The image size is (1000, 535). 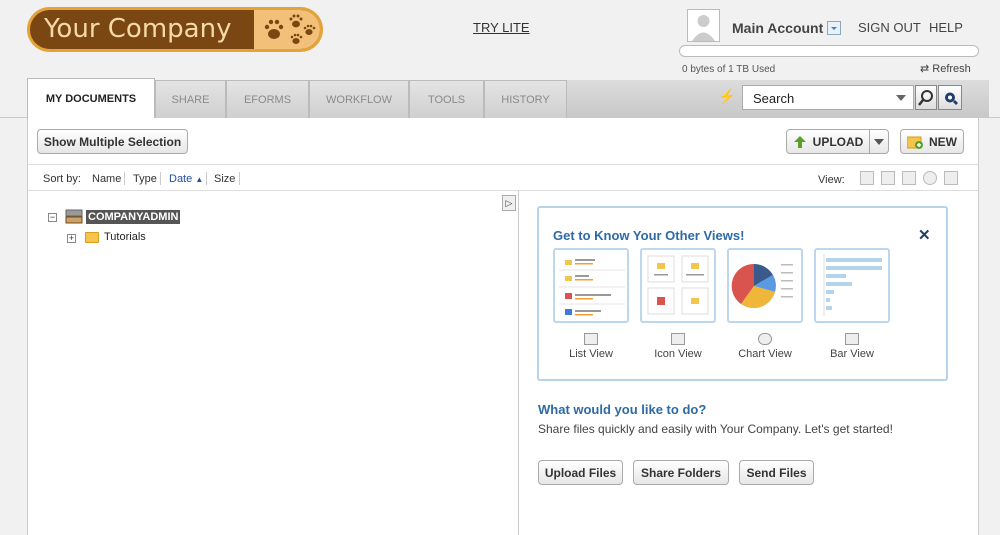 What do you see at coordinates (91, 98) in the screenshot?
I see `tab-my-documents: MY DOCUMENTS` at bounding box center [91, 98].